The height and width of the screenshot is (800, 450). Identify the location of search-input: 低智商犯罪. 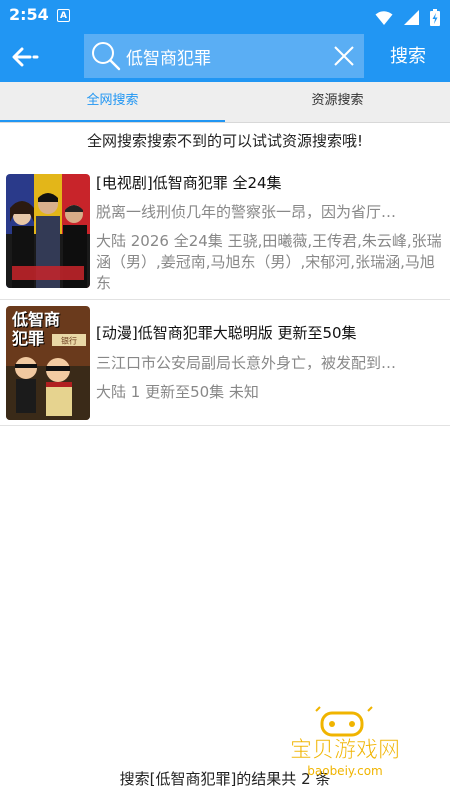
(224, 56).